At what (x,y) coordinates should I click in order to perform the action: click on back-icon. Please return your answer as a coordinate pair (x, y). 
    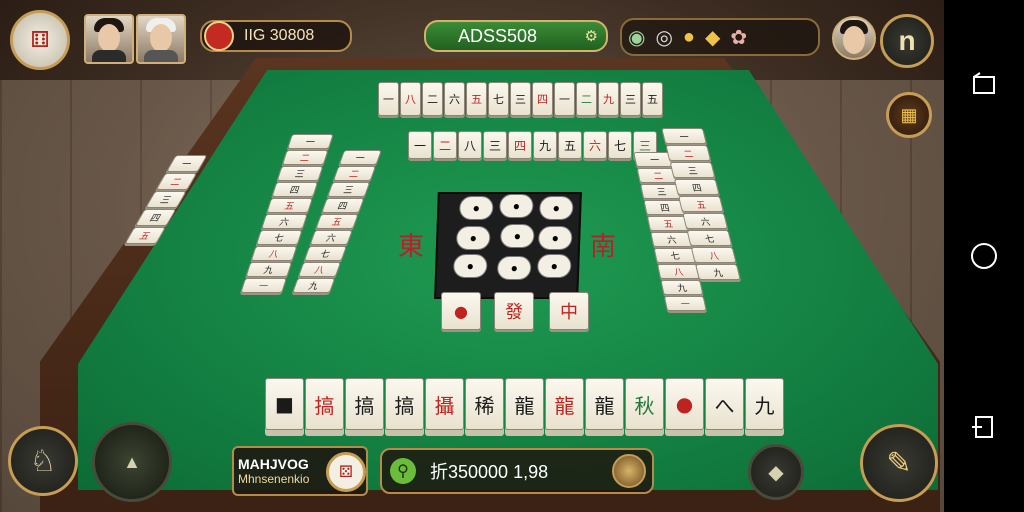
    Looking at the image, I should click on (982, 426).